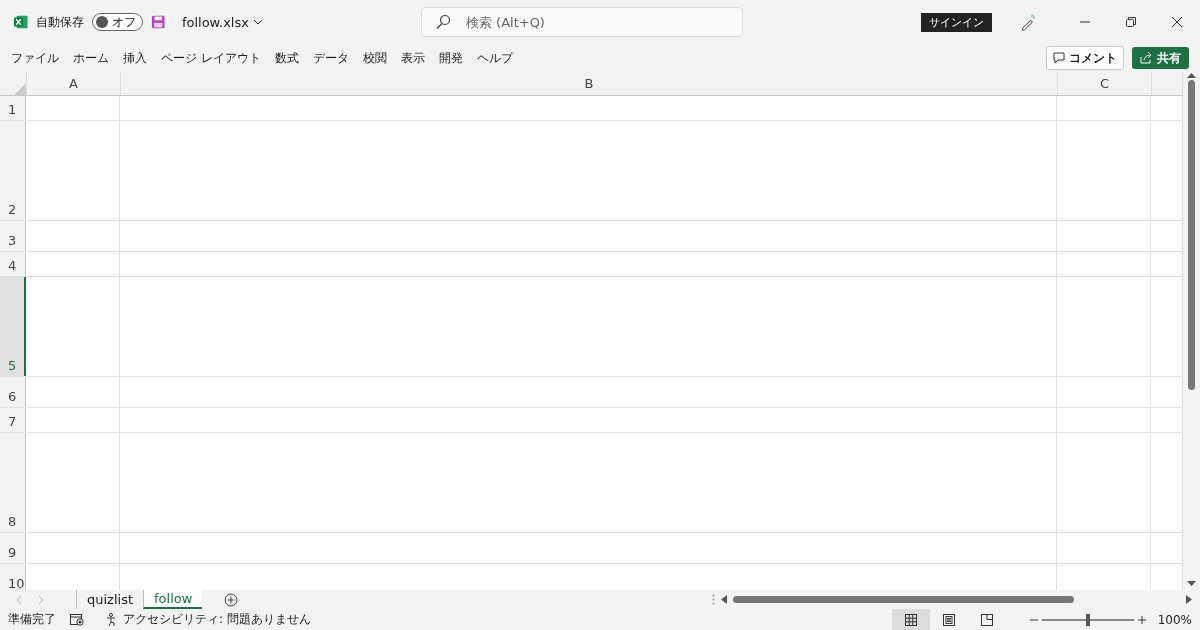  Describe the element at coordinates (13, 577) in the screenshot. I see `row-header: 10` at that location.